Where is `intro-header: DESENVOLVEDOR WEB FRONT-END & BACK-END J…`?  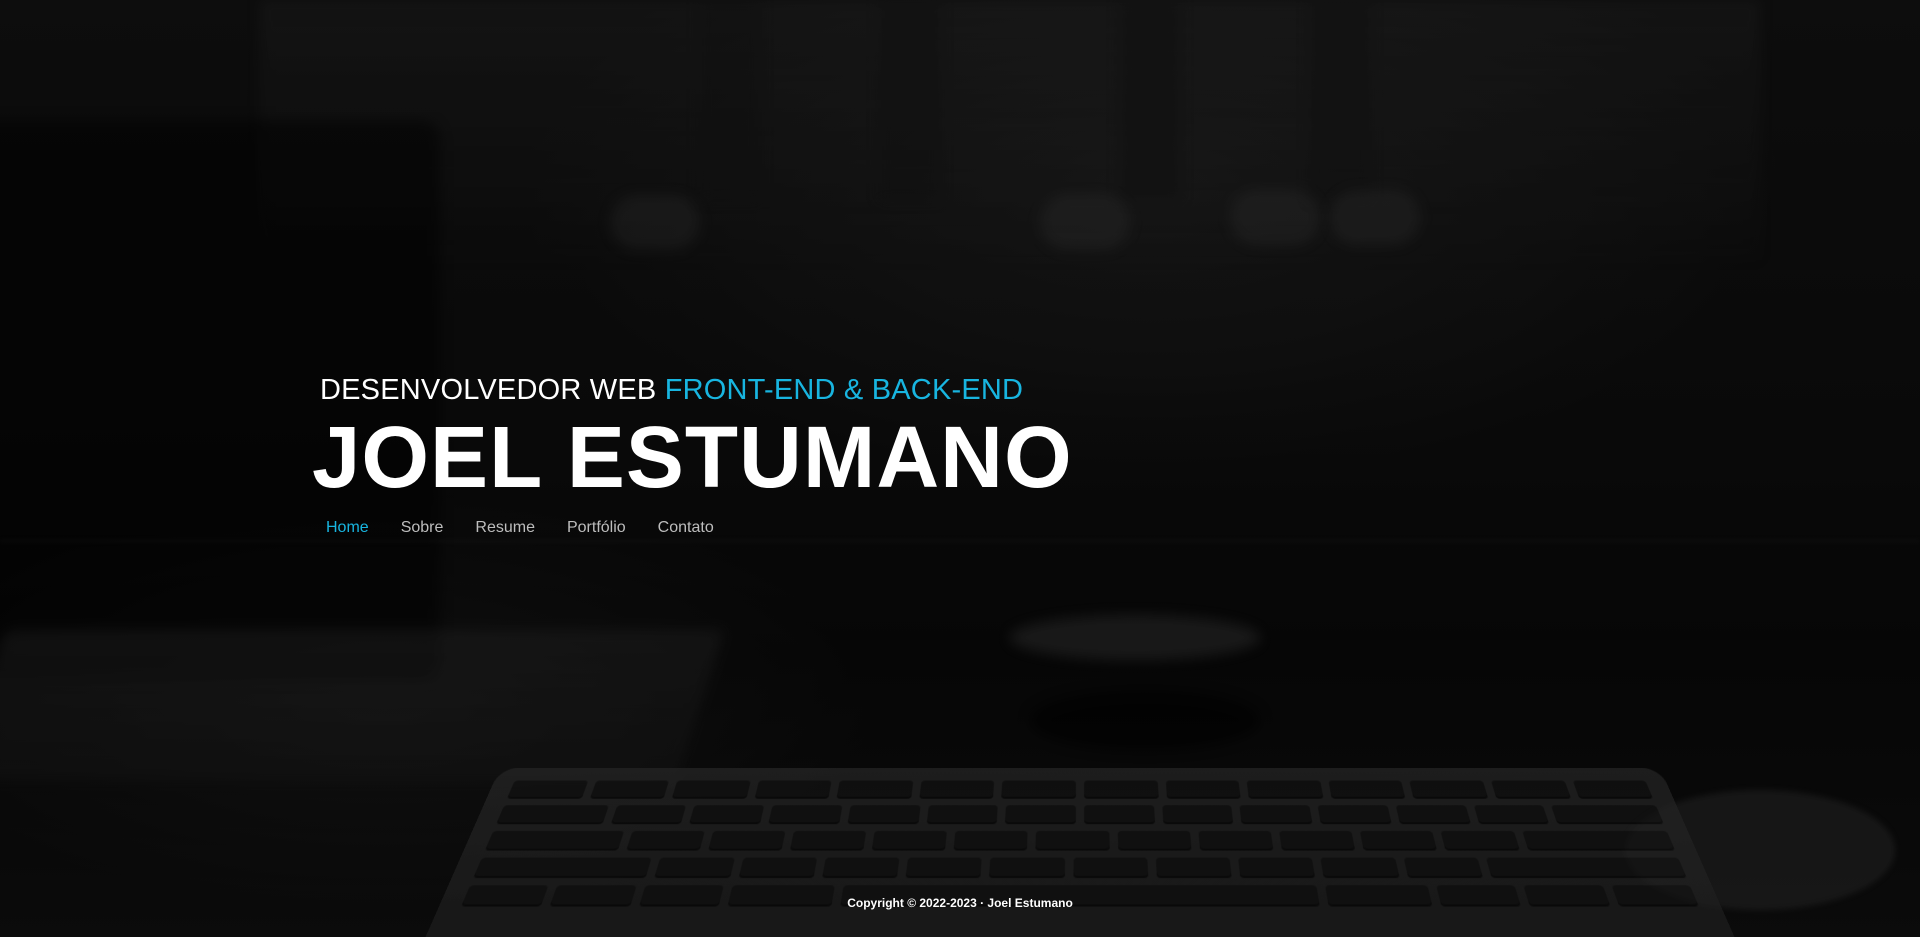 intro-header: DESENVOLVEDOR WEB FRONT-END & BACK-END J… is located at coordinates (692, 455).